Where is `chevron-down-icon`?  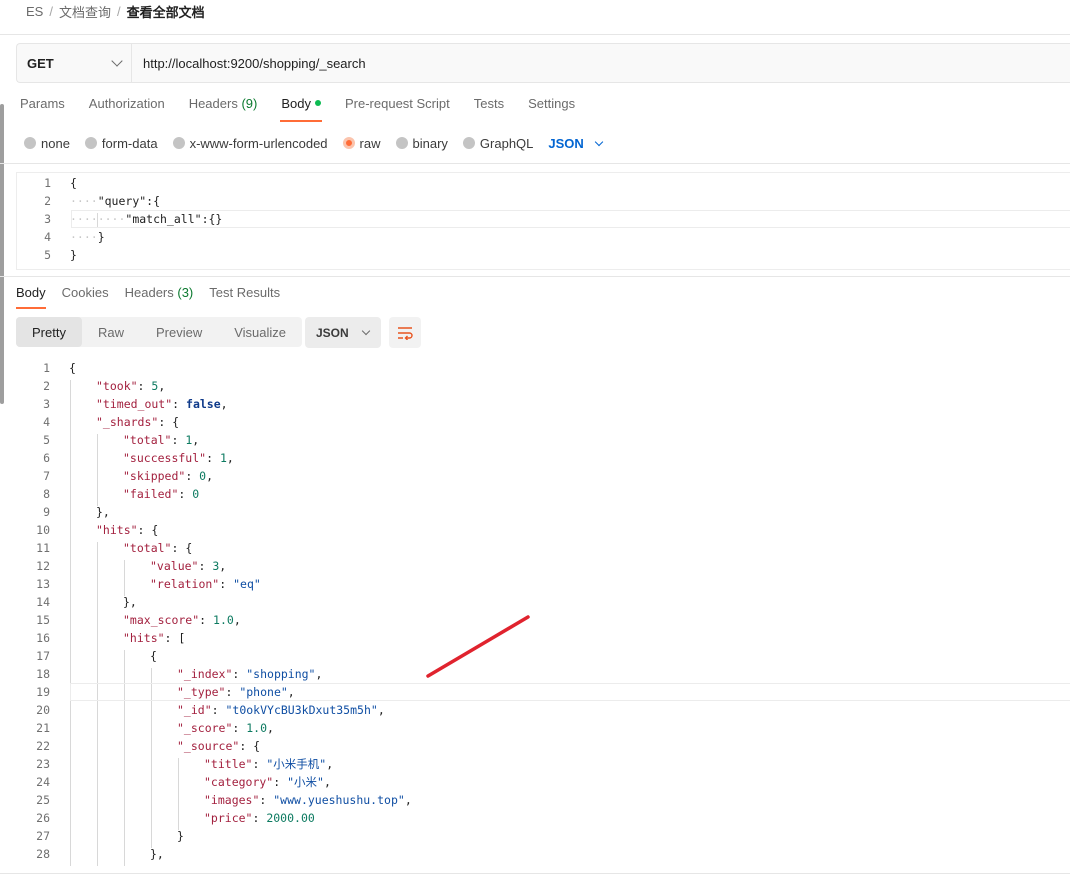
chevron-down-icon is located at coordinates (117, 61).